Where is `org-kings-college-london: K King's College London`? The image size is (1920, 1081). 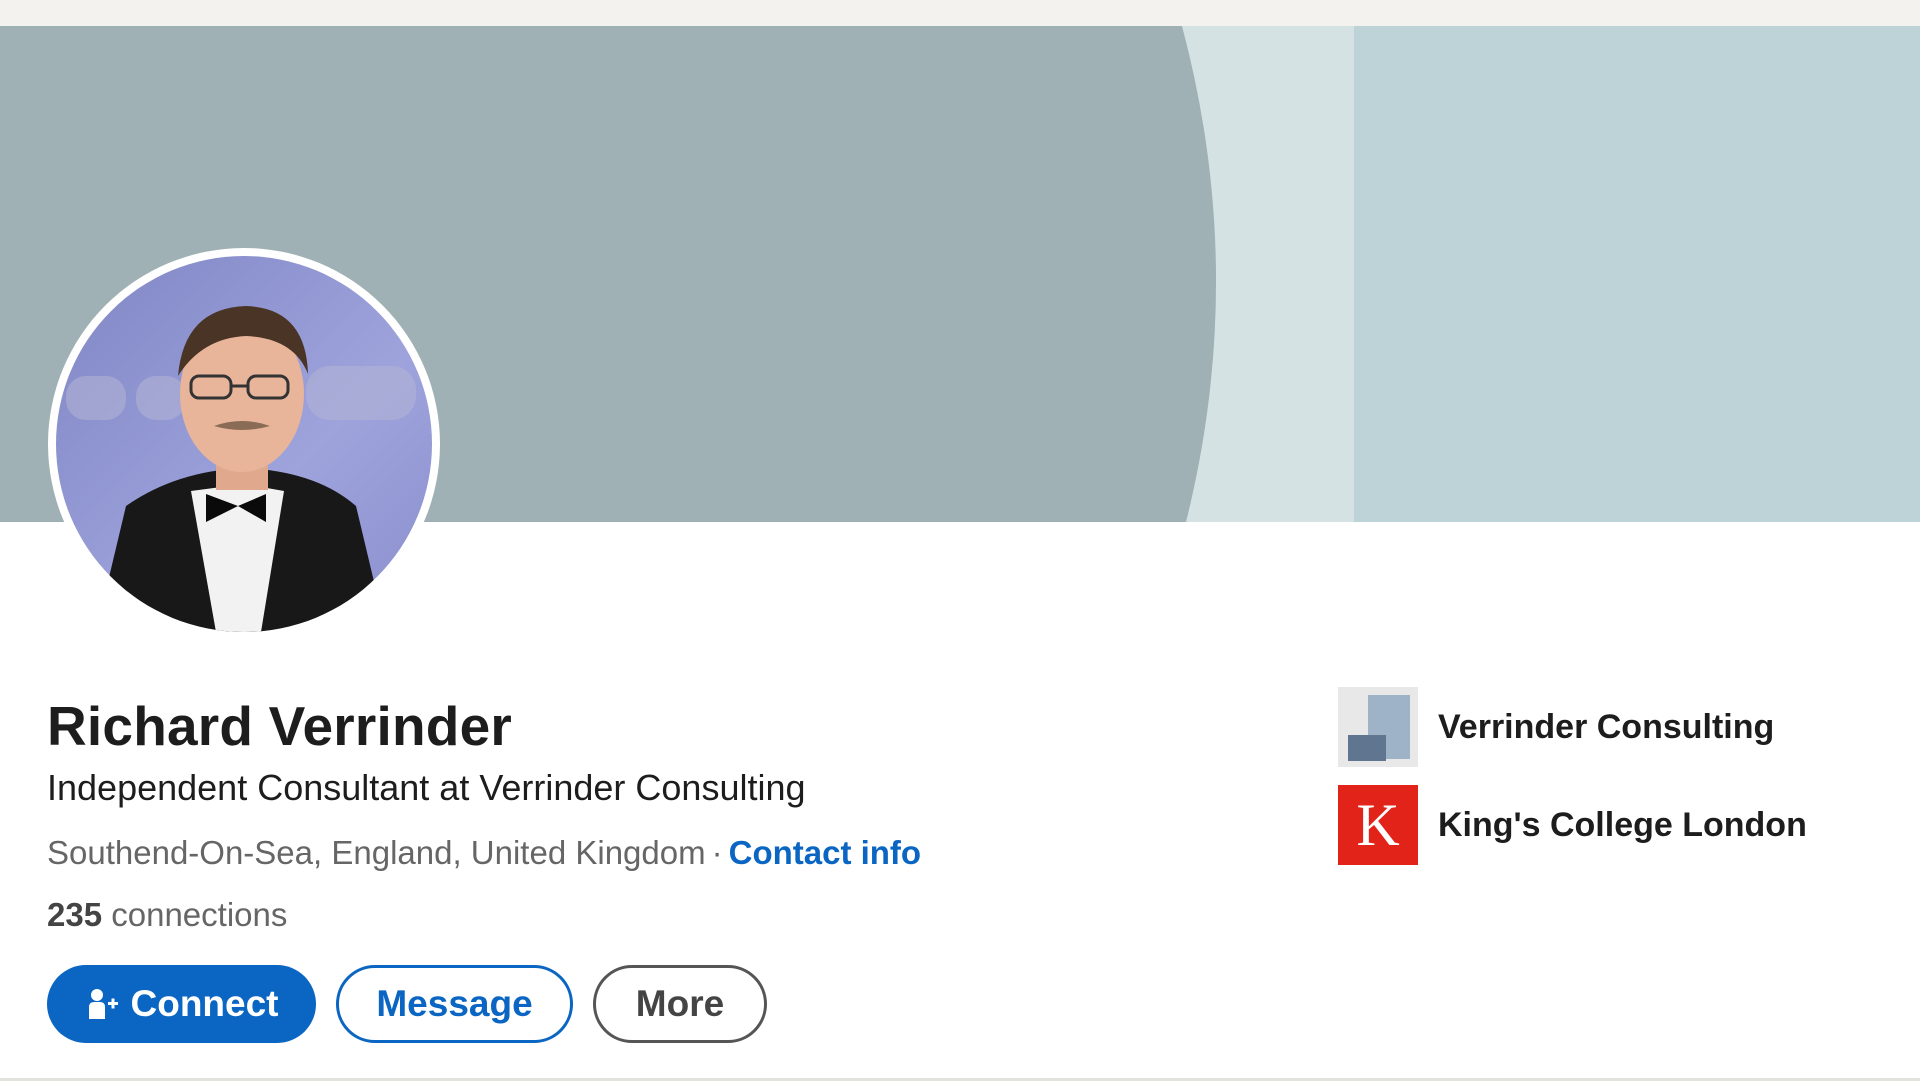
org-kings-college-london: K King's College London is located at coordinates (1572, 825).